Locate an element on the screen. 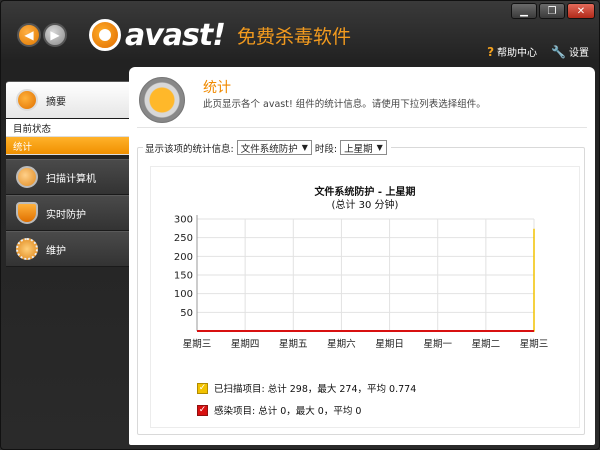 The width and height of the screenshot is (600, 450). page-description: 此页显示各个 avast! 组件的统计信息。请使用下拉列表选择组件。 is located at coordinates (344, 104).